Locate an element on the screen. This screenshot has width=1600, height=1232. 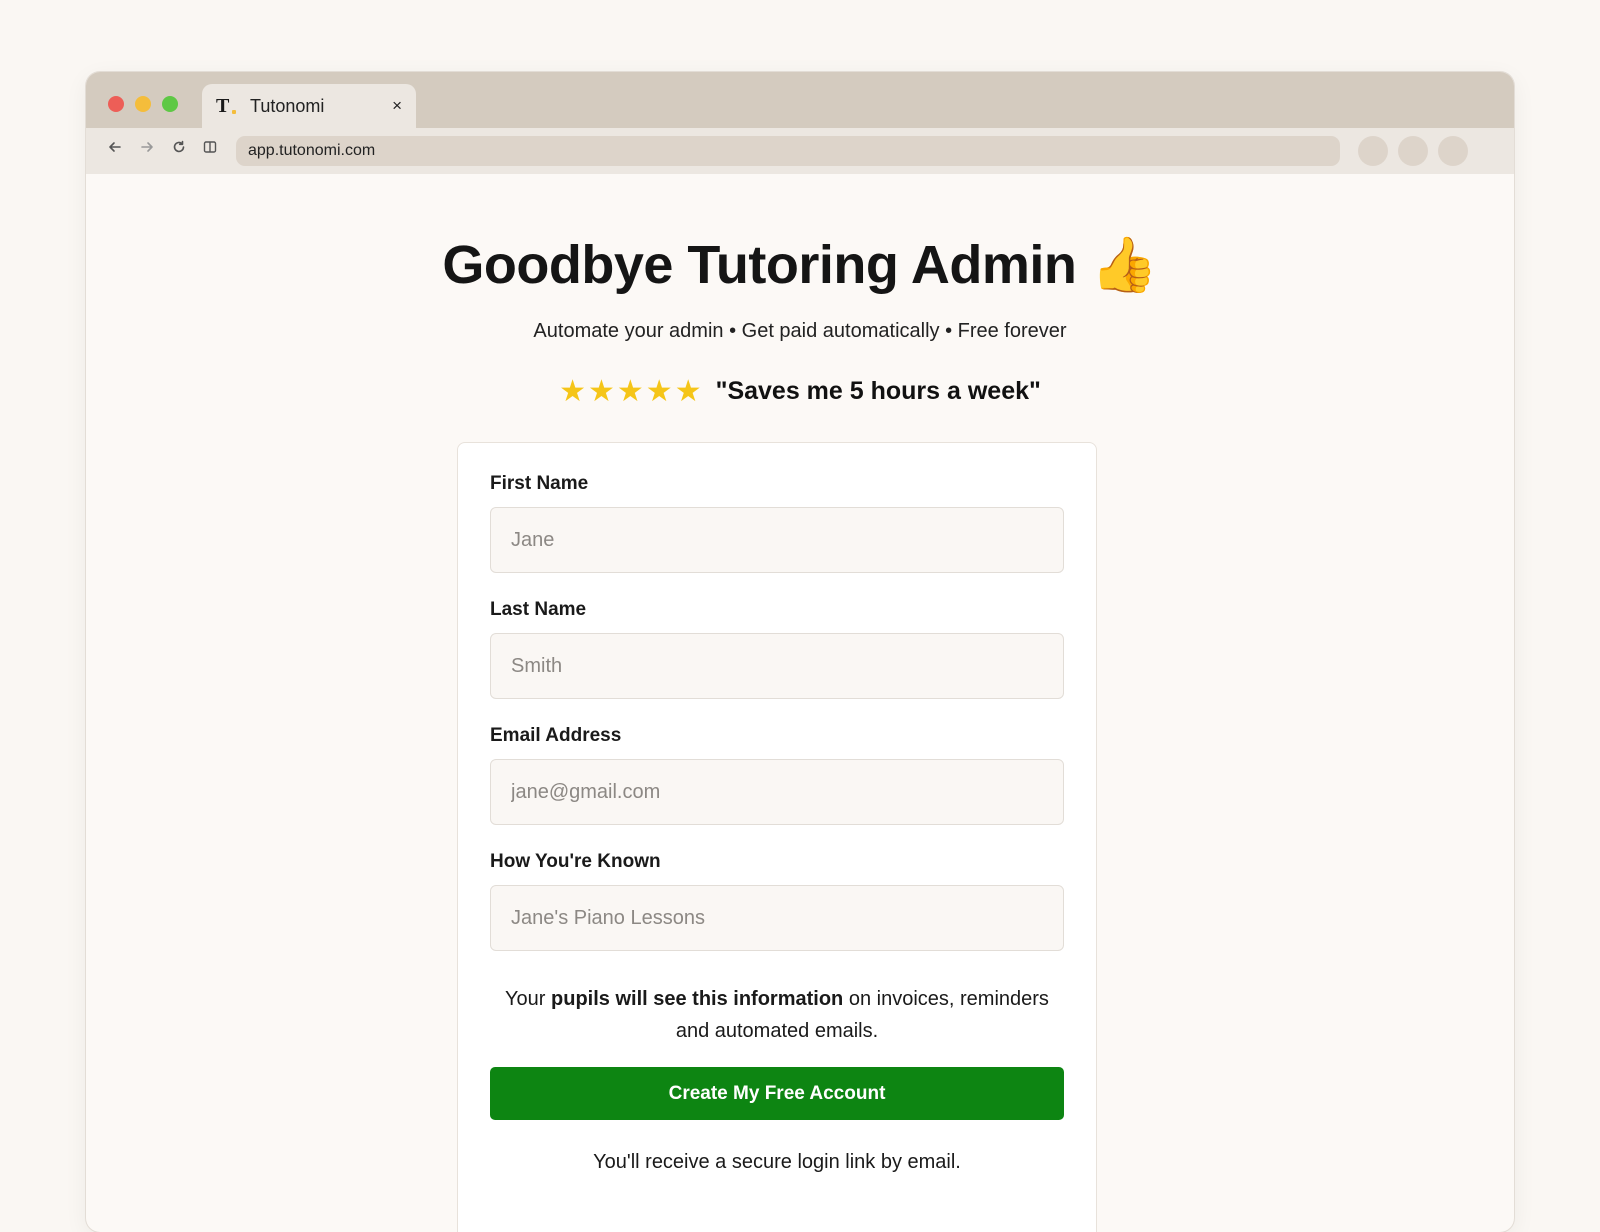
zoom-window-button is located at coordinates (170, 104).